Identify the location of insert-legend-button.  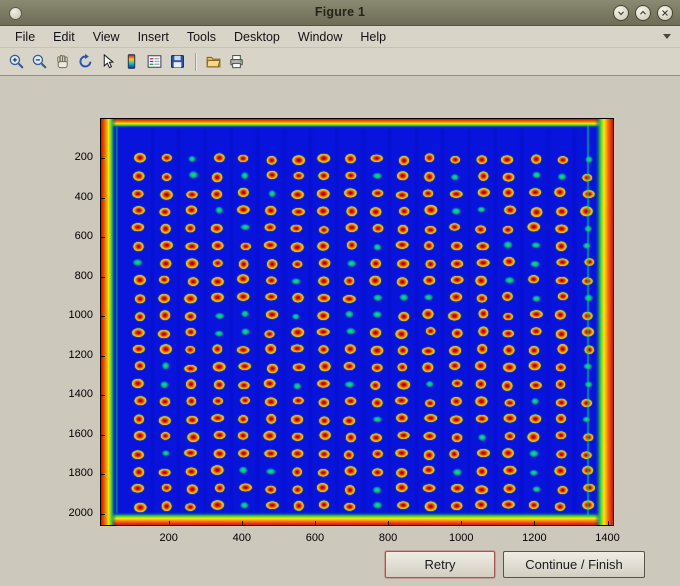
(154, 61).